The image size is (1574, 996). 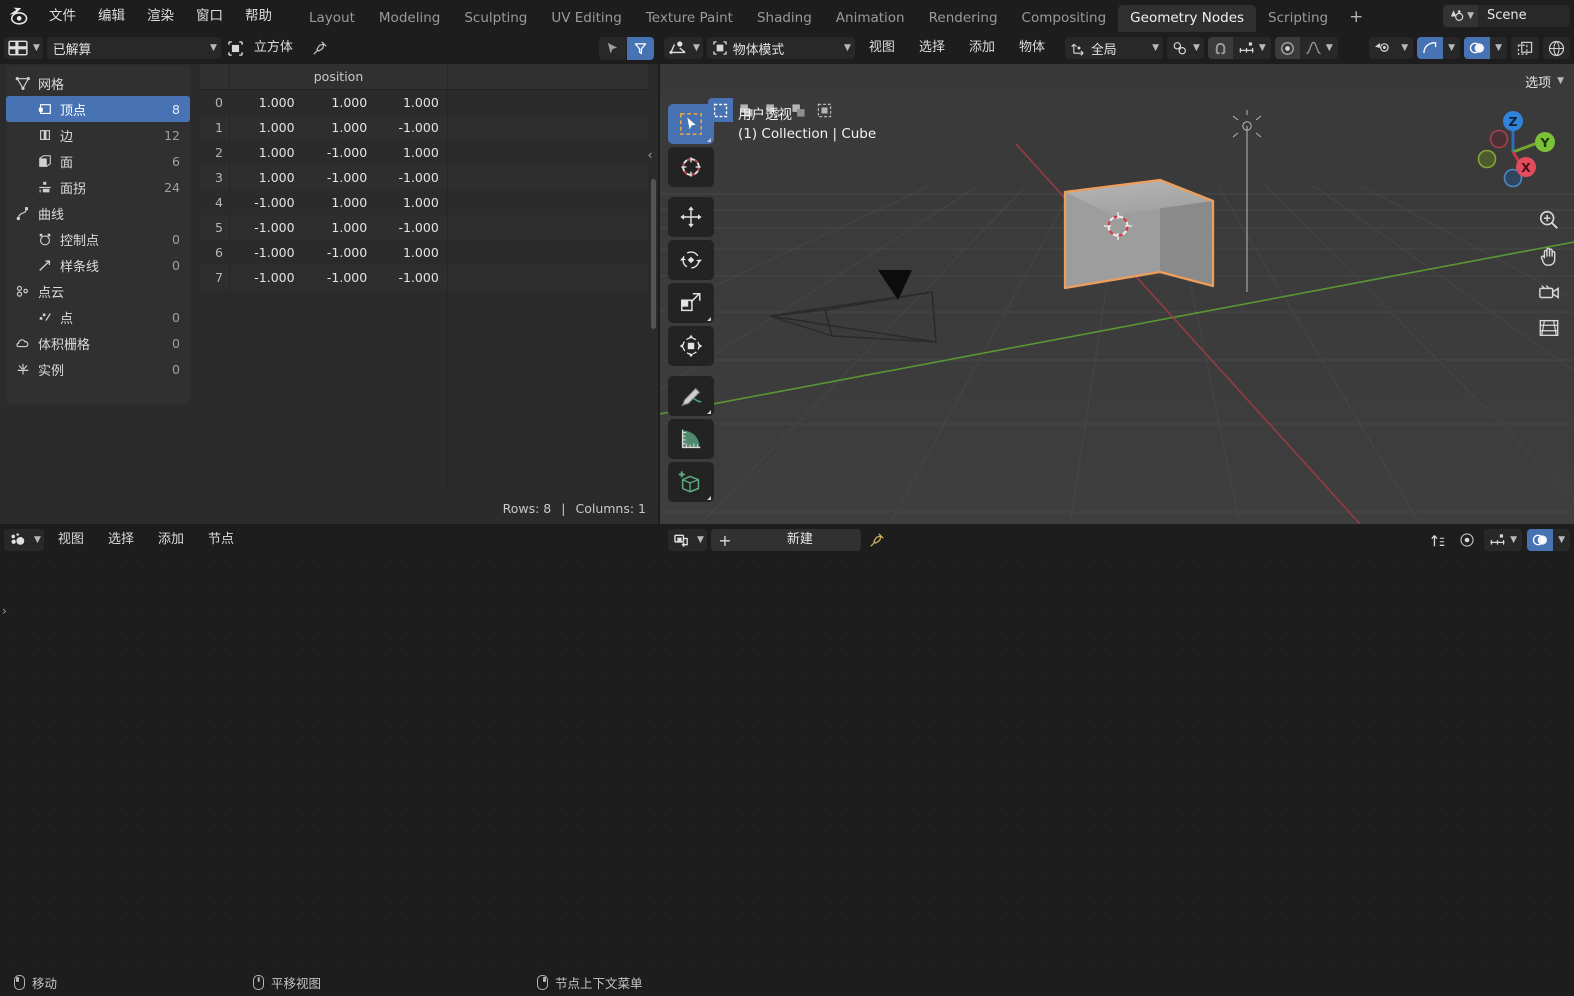 I want to click on table-row: 4 -1.000 1.000 1.000, so click(x=424, y=202).